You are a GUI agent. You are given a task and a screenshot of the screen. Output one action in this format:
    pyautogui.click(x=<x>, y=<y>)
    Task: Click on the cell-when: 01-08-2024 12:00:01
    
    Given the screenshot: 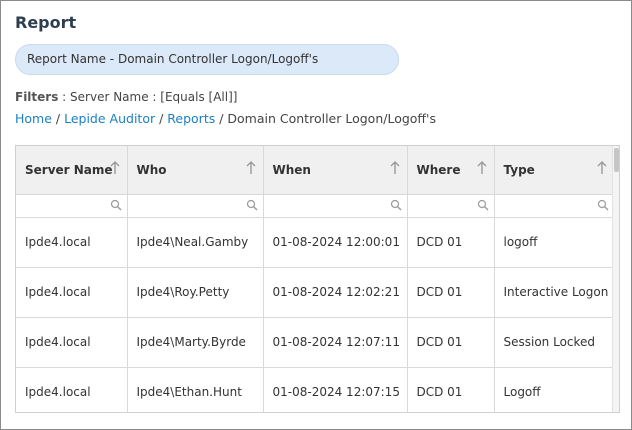 What is the action you would take?
    pyautogui.click(x=335, y=242)
    